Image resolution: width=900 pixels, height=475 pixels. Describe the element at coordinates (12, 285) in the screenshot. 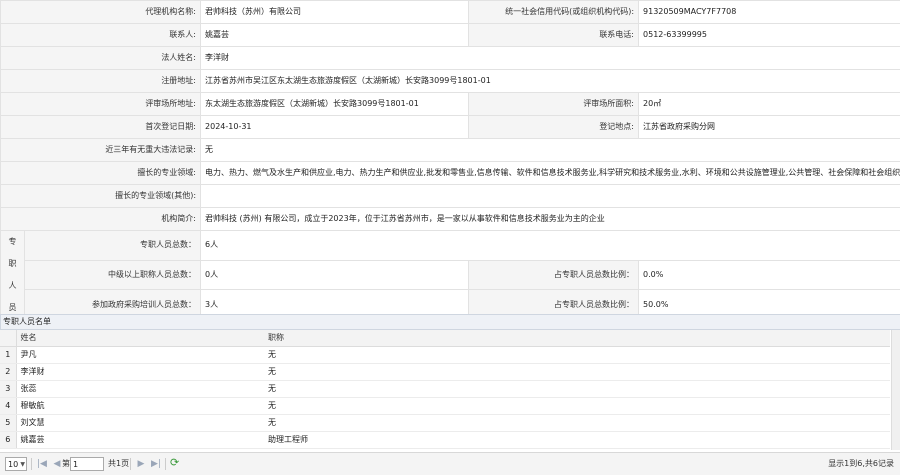

I see `staff-side-char: 人` at that location.